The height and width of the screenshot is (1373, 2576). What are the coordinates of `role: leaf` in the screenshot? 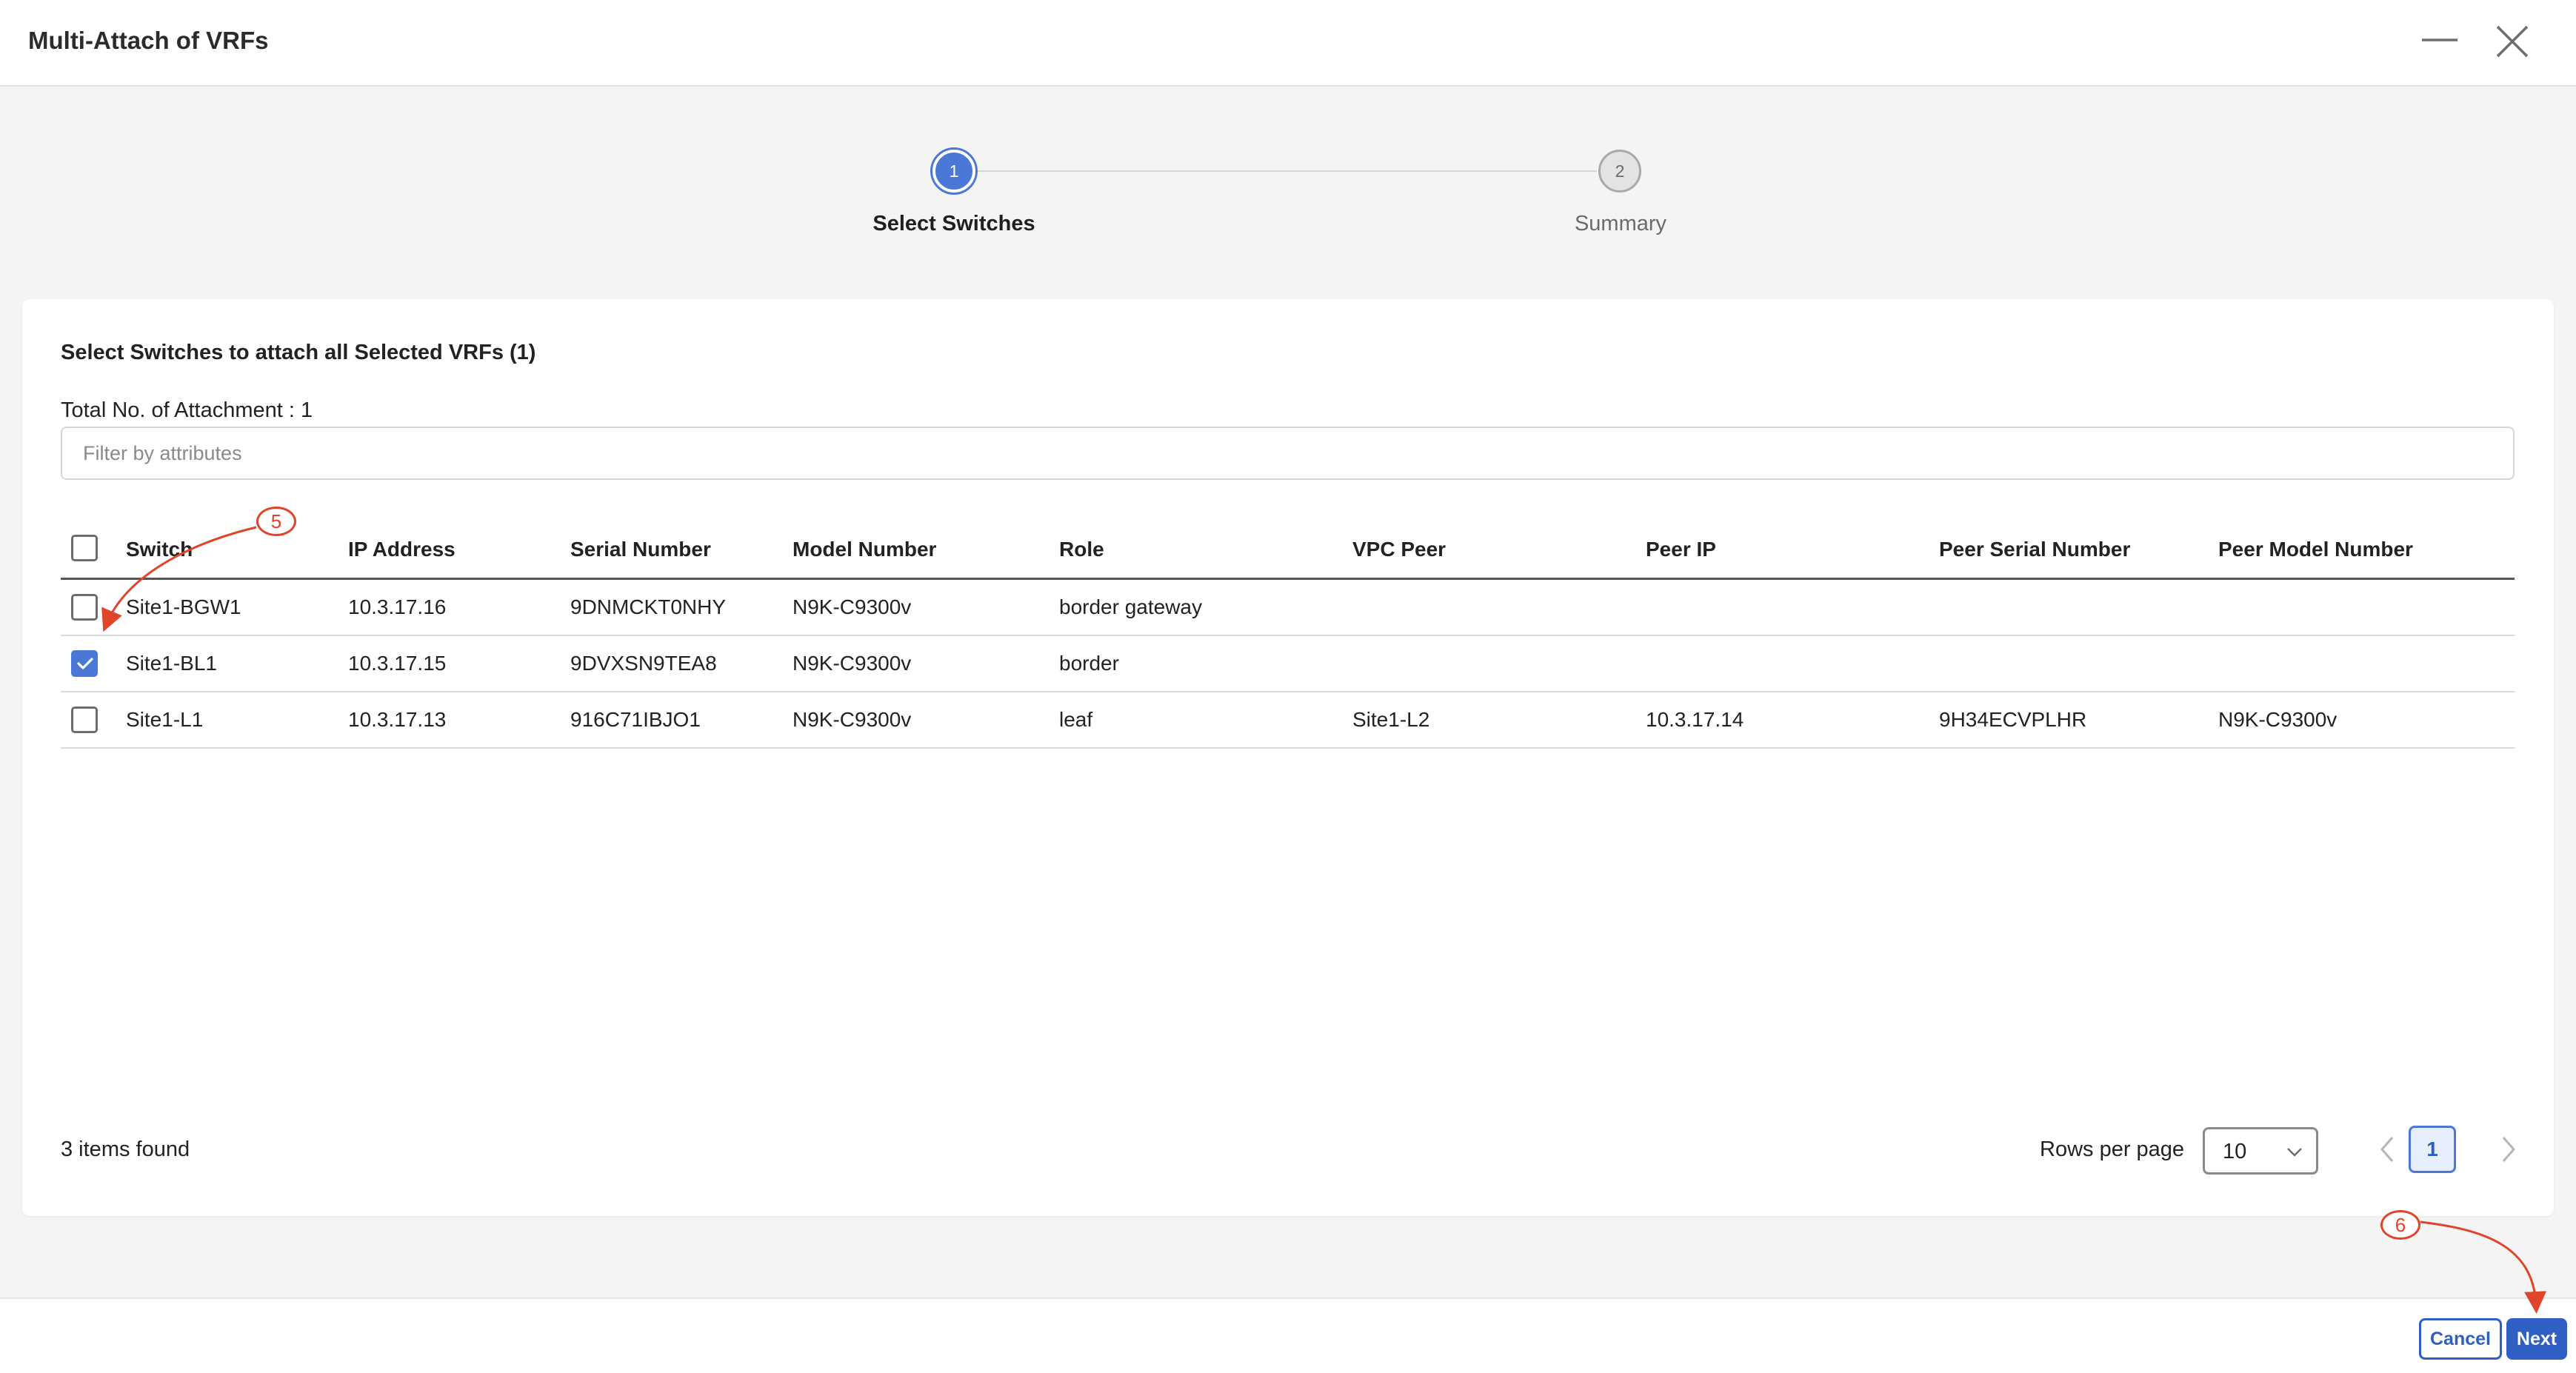 It's located at (1205, 720).